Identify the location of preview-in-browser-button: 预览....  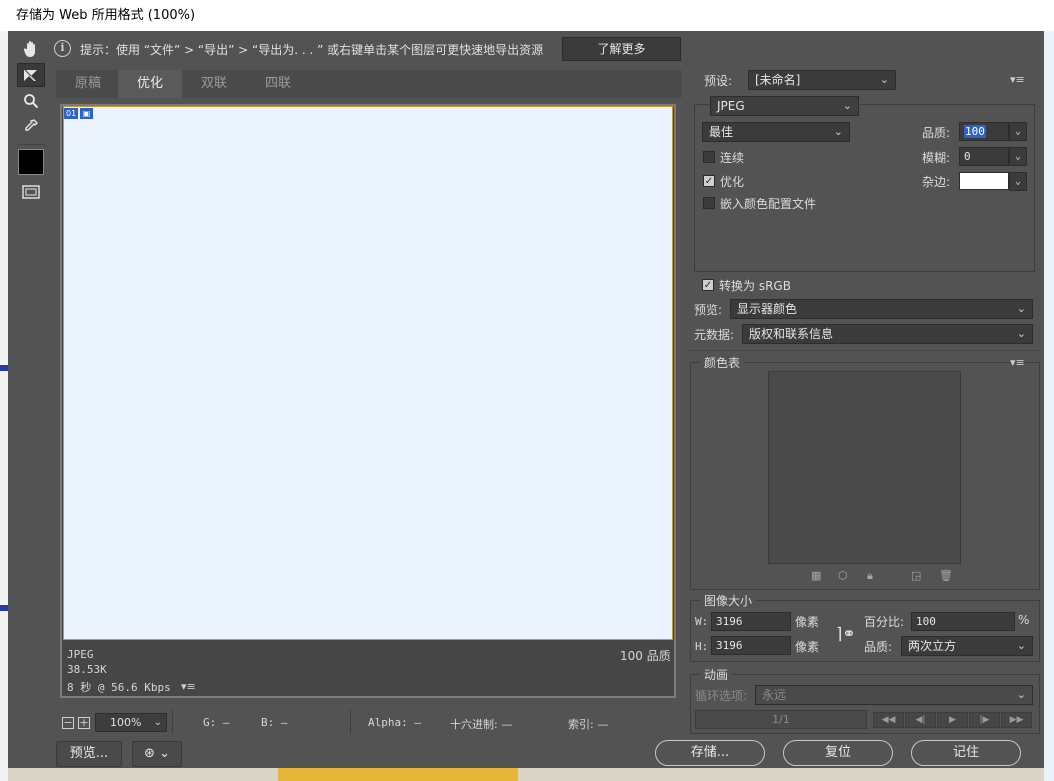
(89, 754).